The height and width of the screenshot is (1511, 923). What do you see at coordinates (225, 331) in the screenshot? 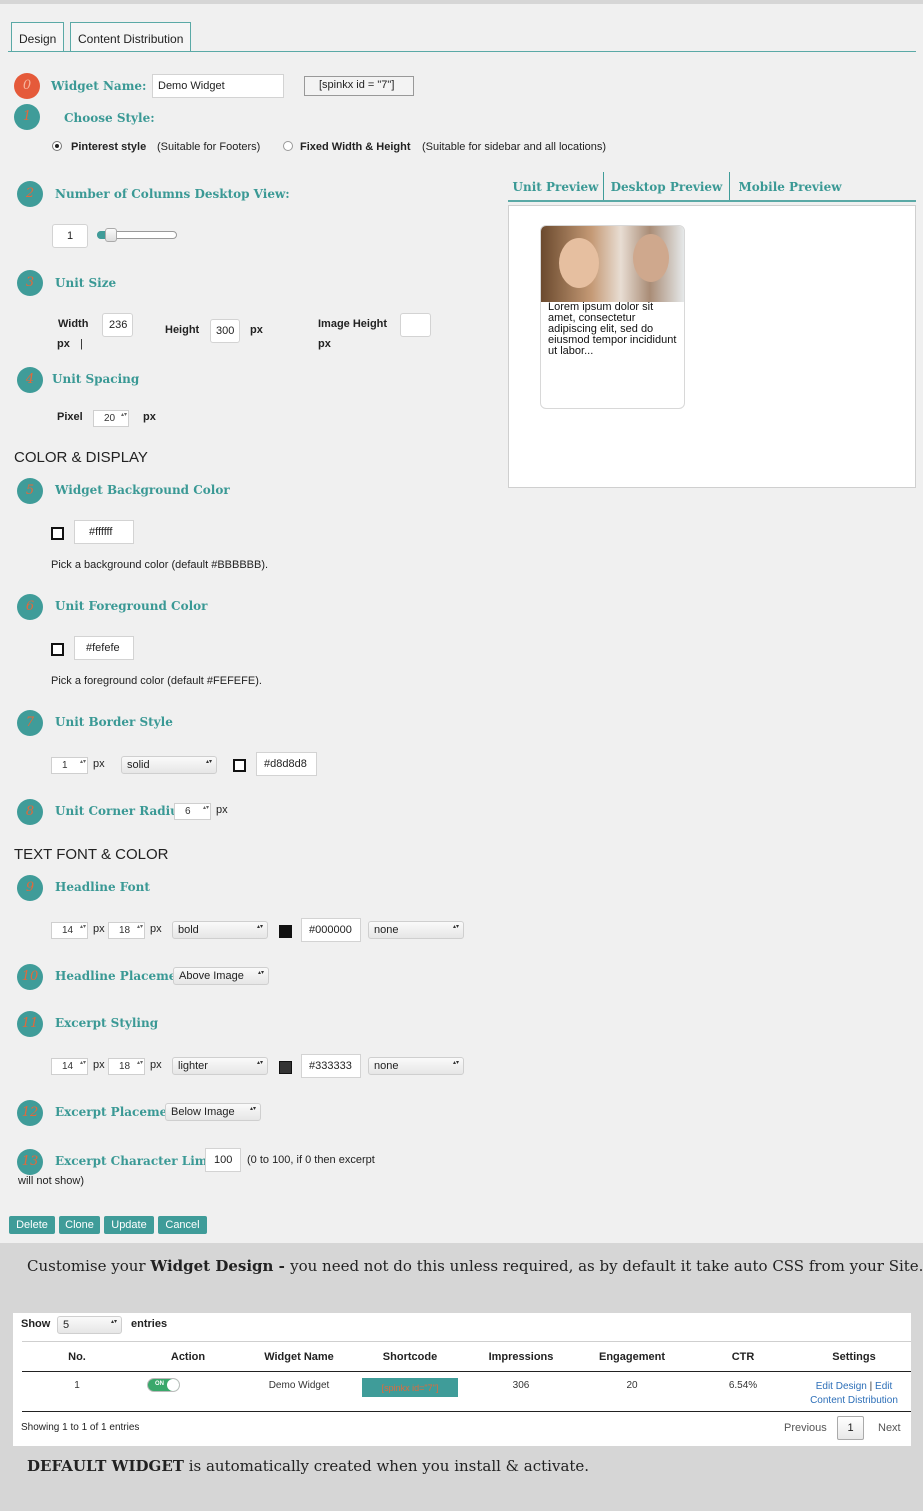
I see `height-input: 300` at bounding box center [225, 331].